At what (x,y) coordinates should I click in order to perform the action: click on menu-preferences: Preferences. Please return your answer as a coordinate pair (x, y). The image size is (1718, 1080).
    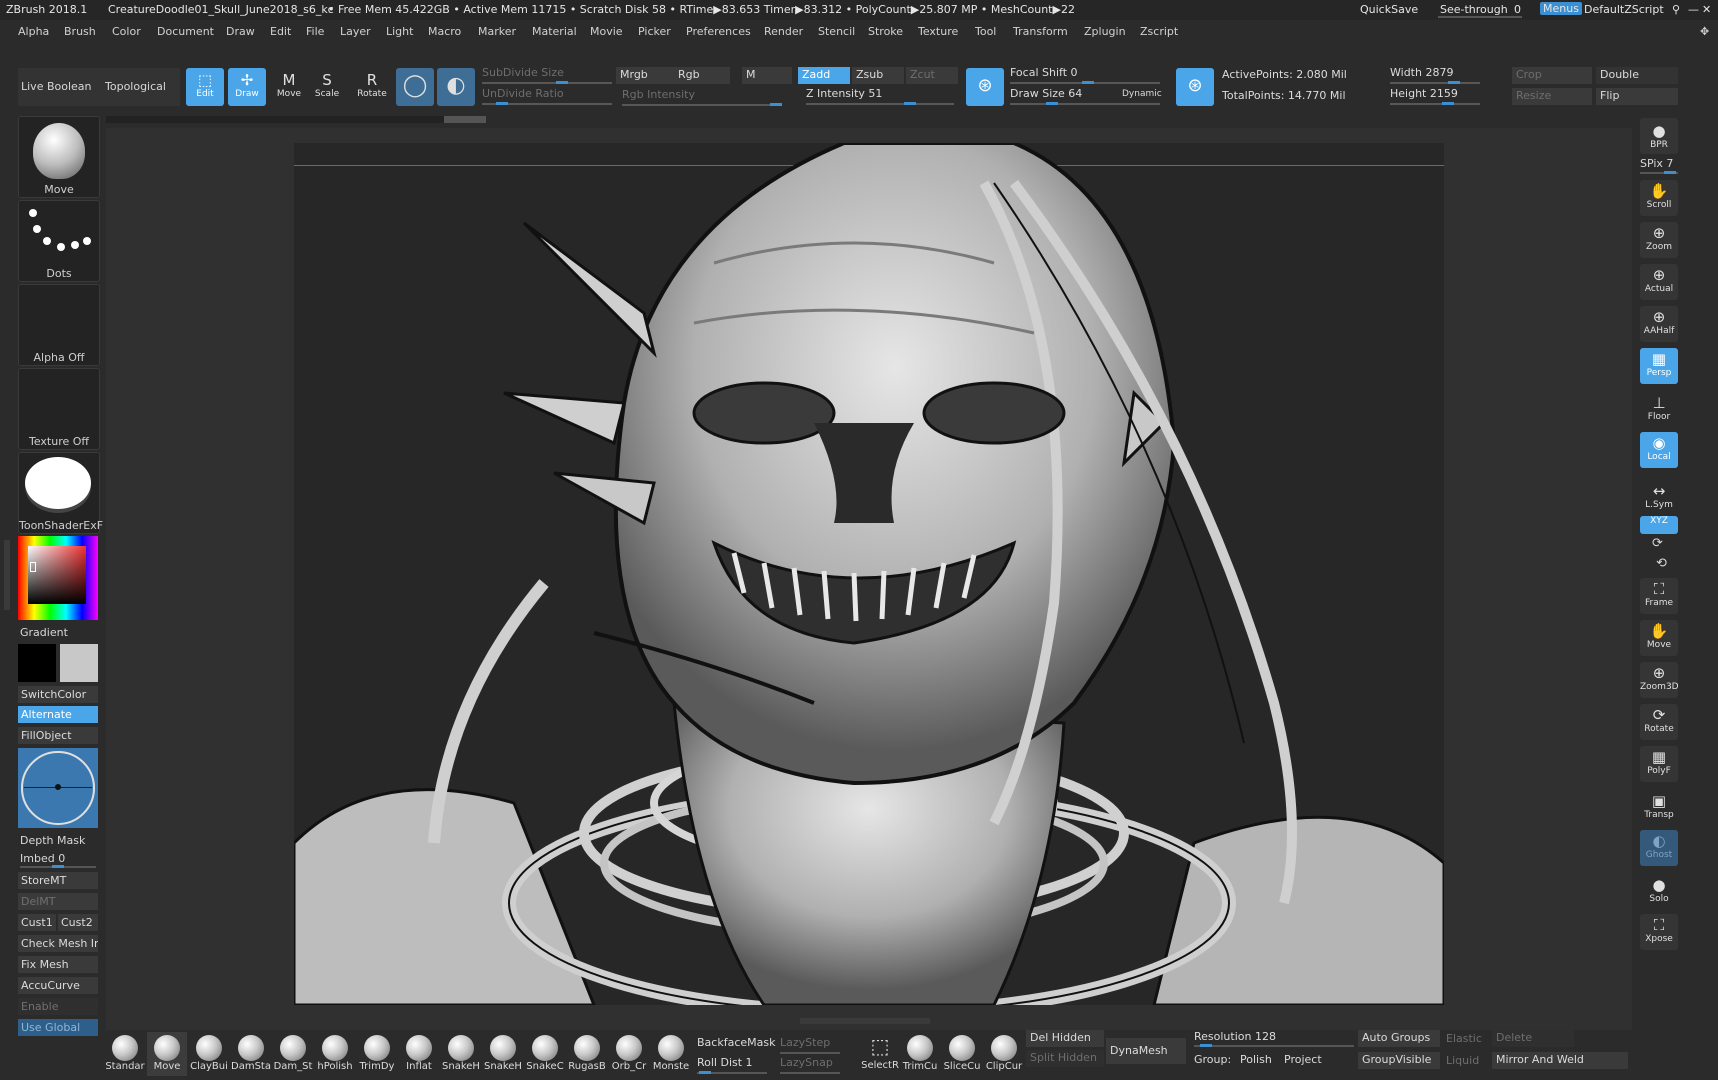
    Looking at the image, I should click on (718, 31).